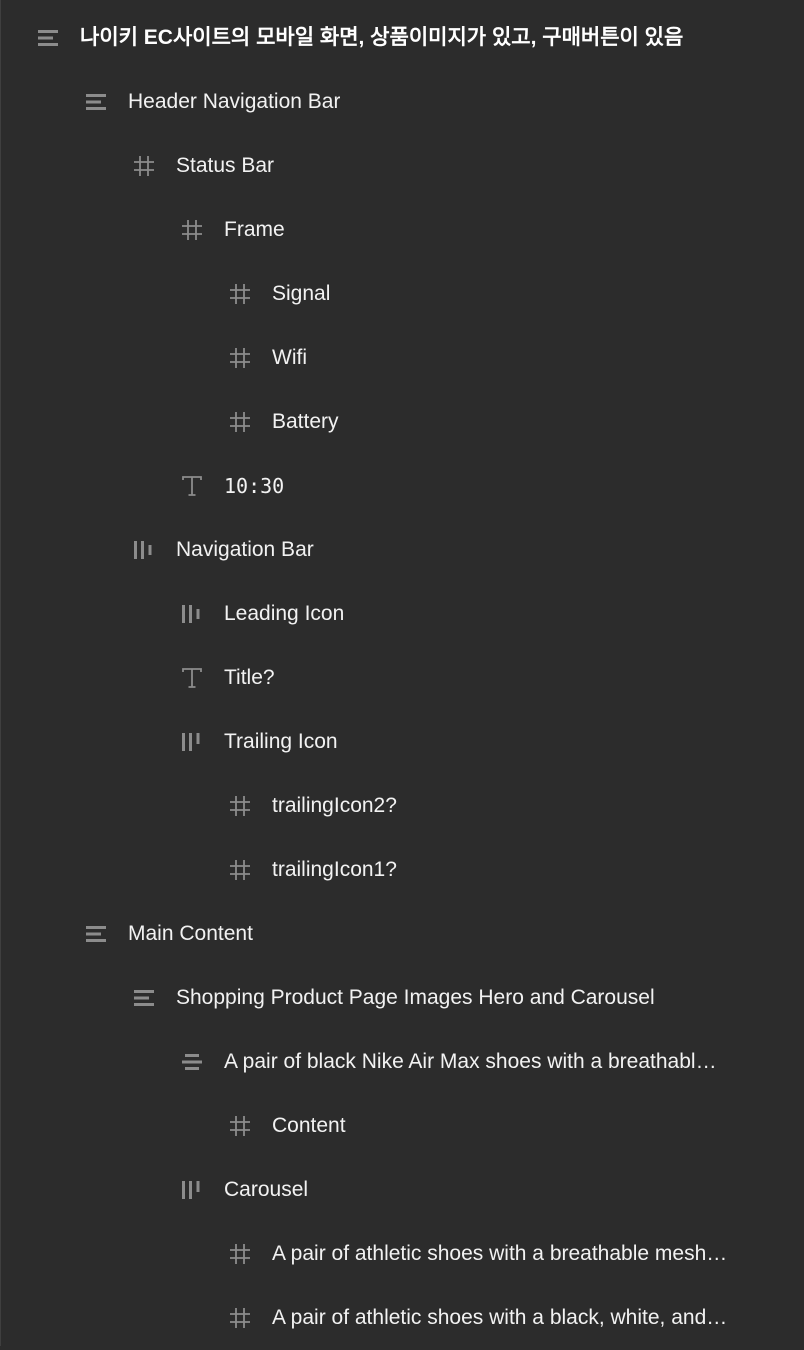 The image size is (804, 1350). Describe the element at coordinates (402, 358) in the screenshot. I see `layer-row-wifi: Wifi` at that location.